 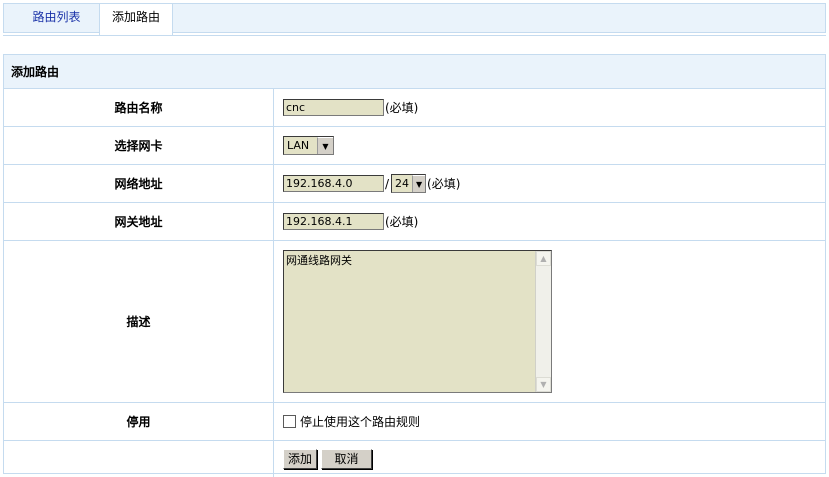 I want to click on cancel-button: 取消, so click(x=346, y=459).